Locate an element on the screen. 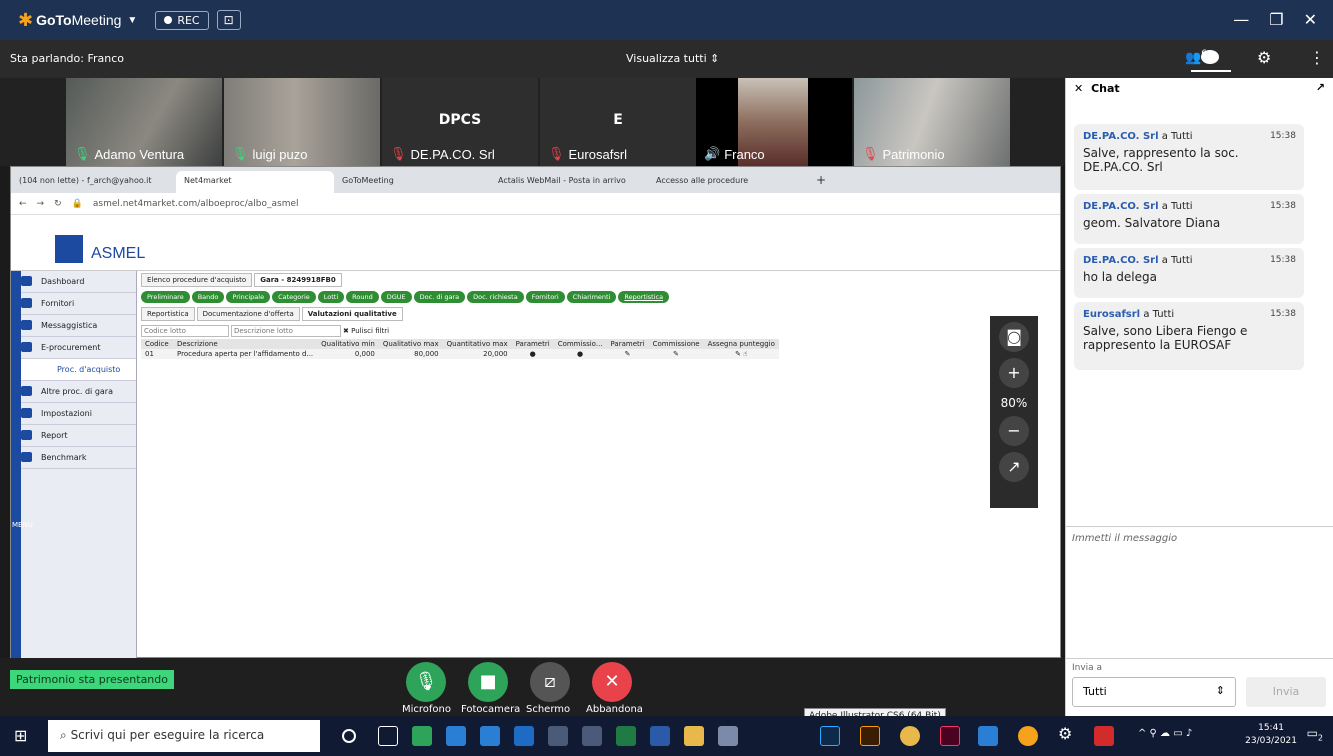 This screenshot has height=756, width=1333. more-menu-icon: ⋮ is located at coordinates (1317, 57).